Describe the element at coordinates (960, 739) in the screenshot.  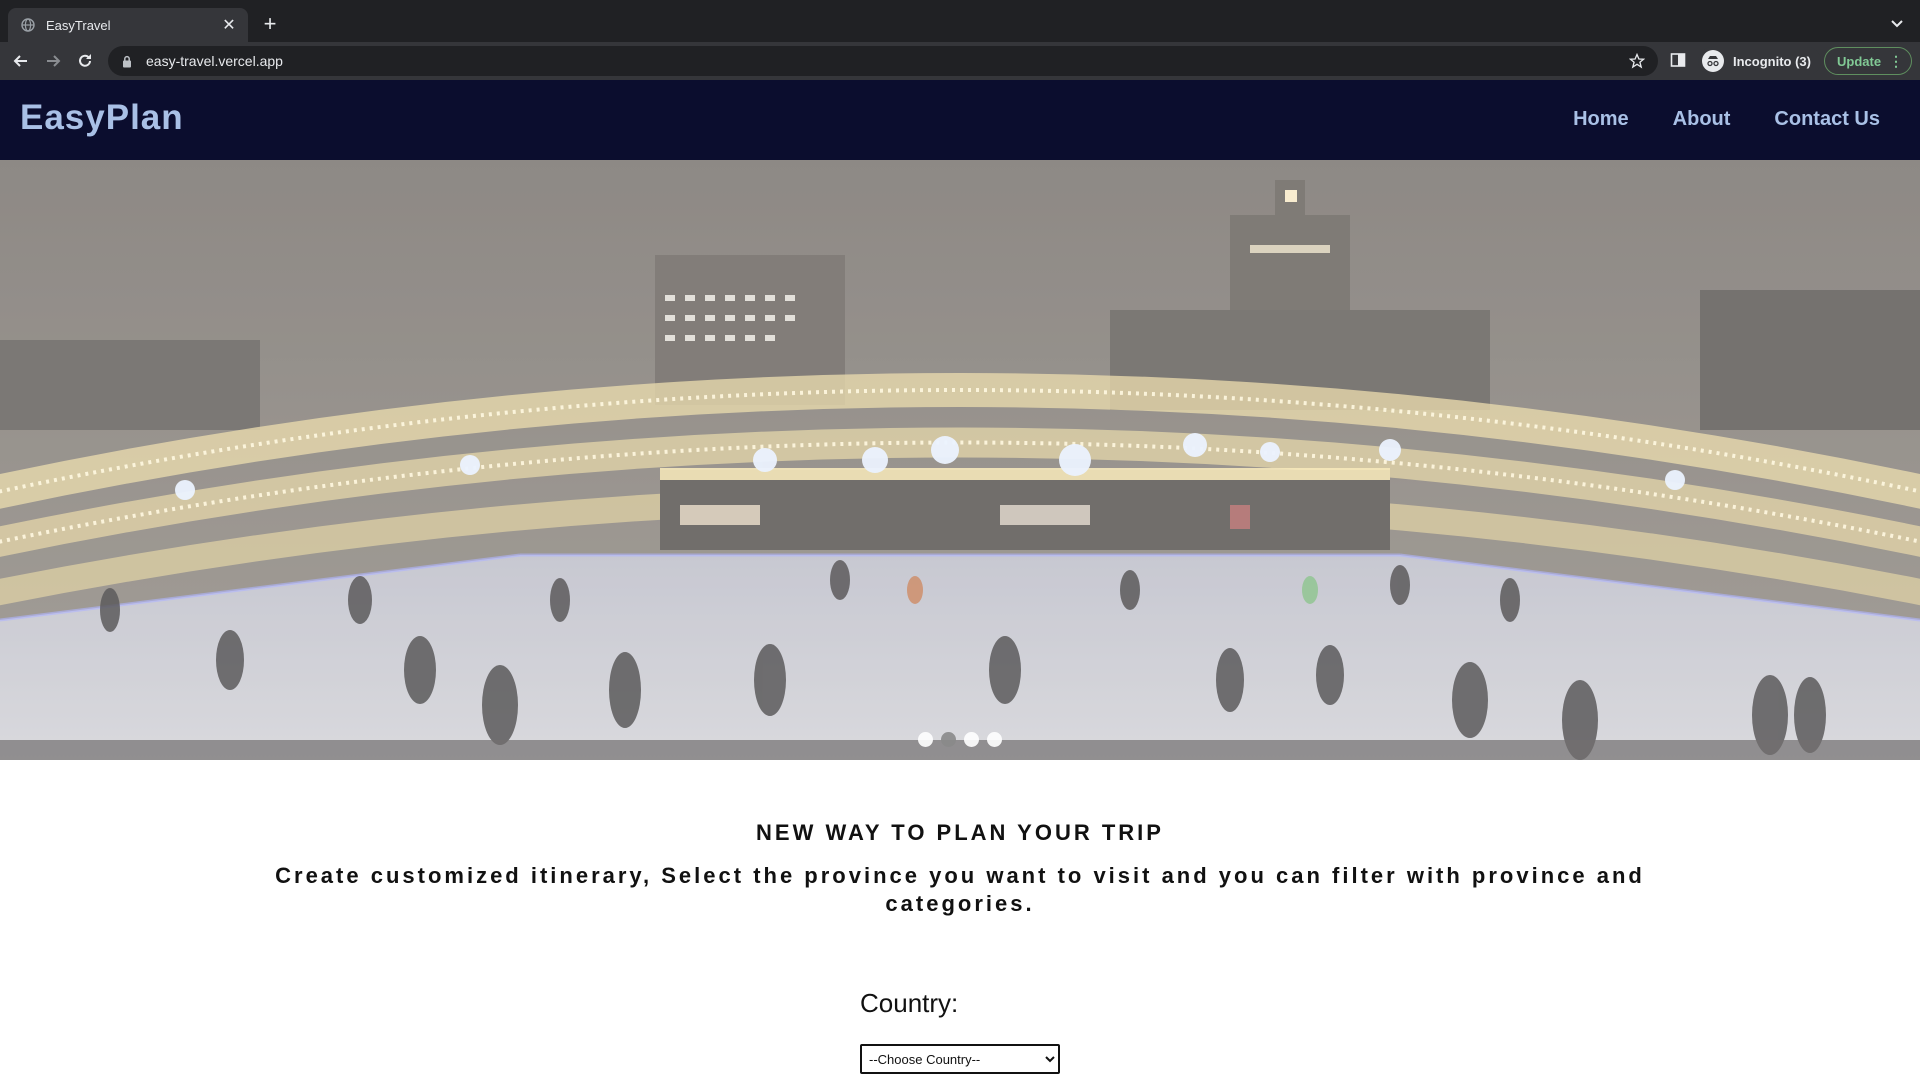
I see `carousel-indicators` at that location.